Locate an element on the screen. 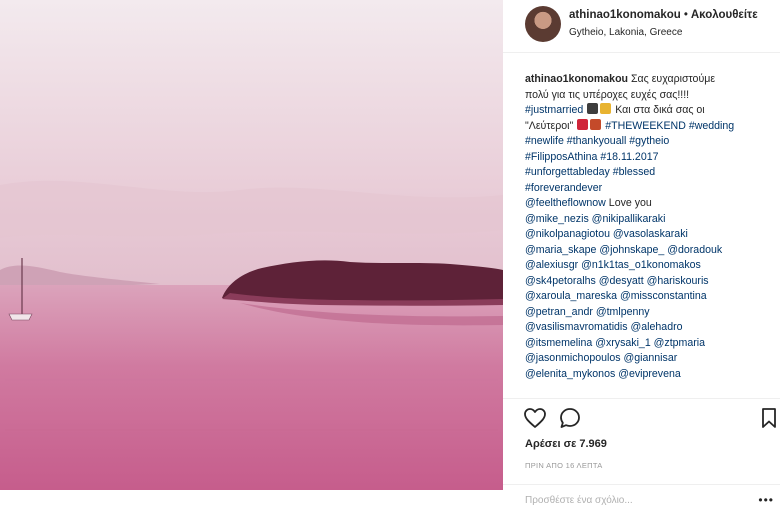  post-username-row: athinao1konomakou • Ακολουθείτε is located at coordinates (663, 15).